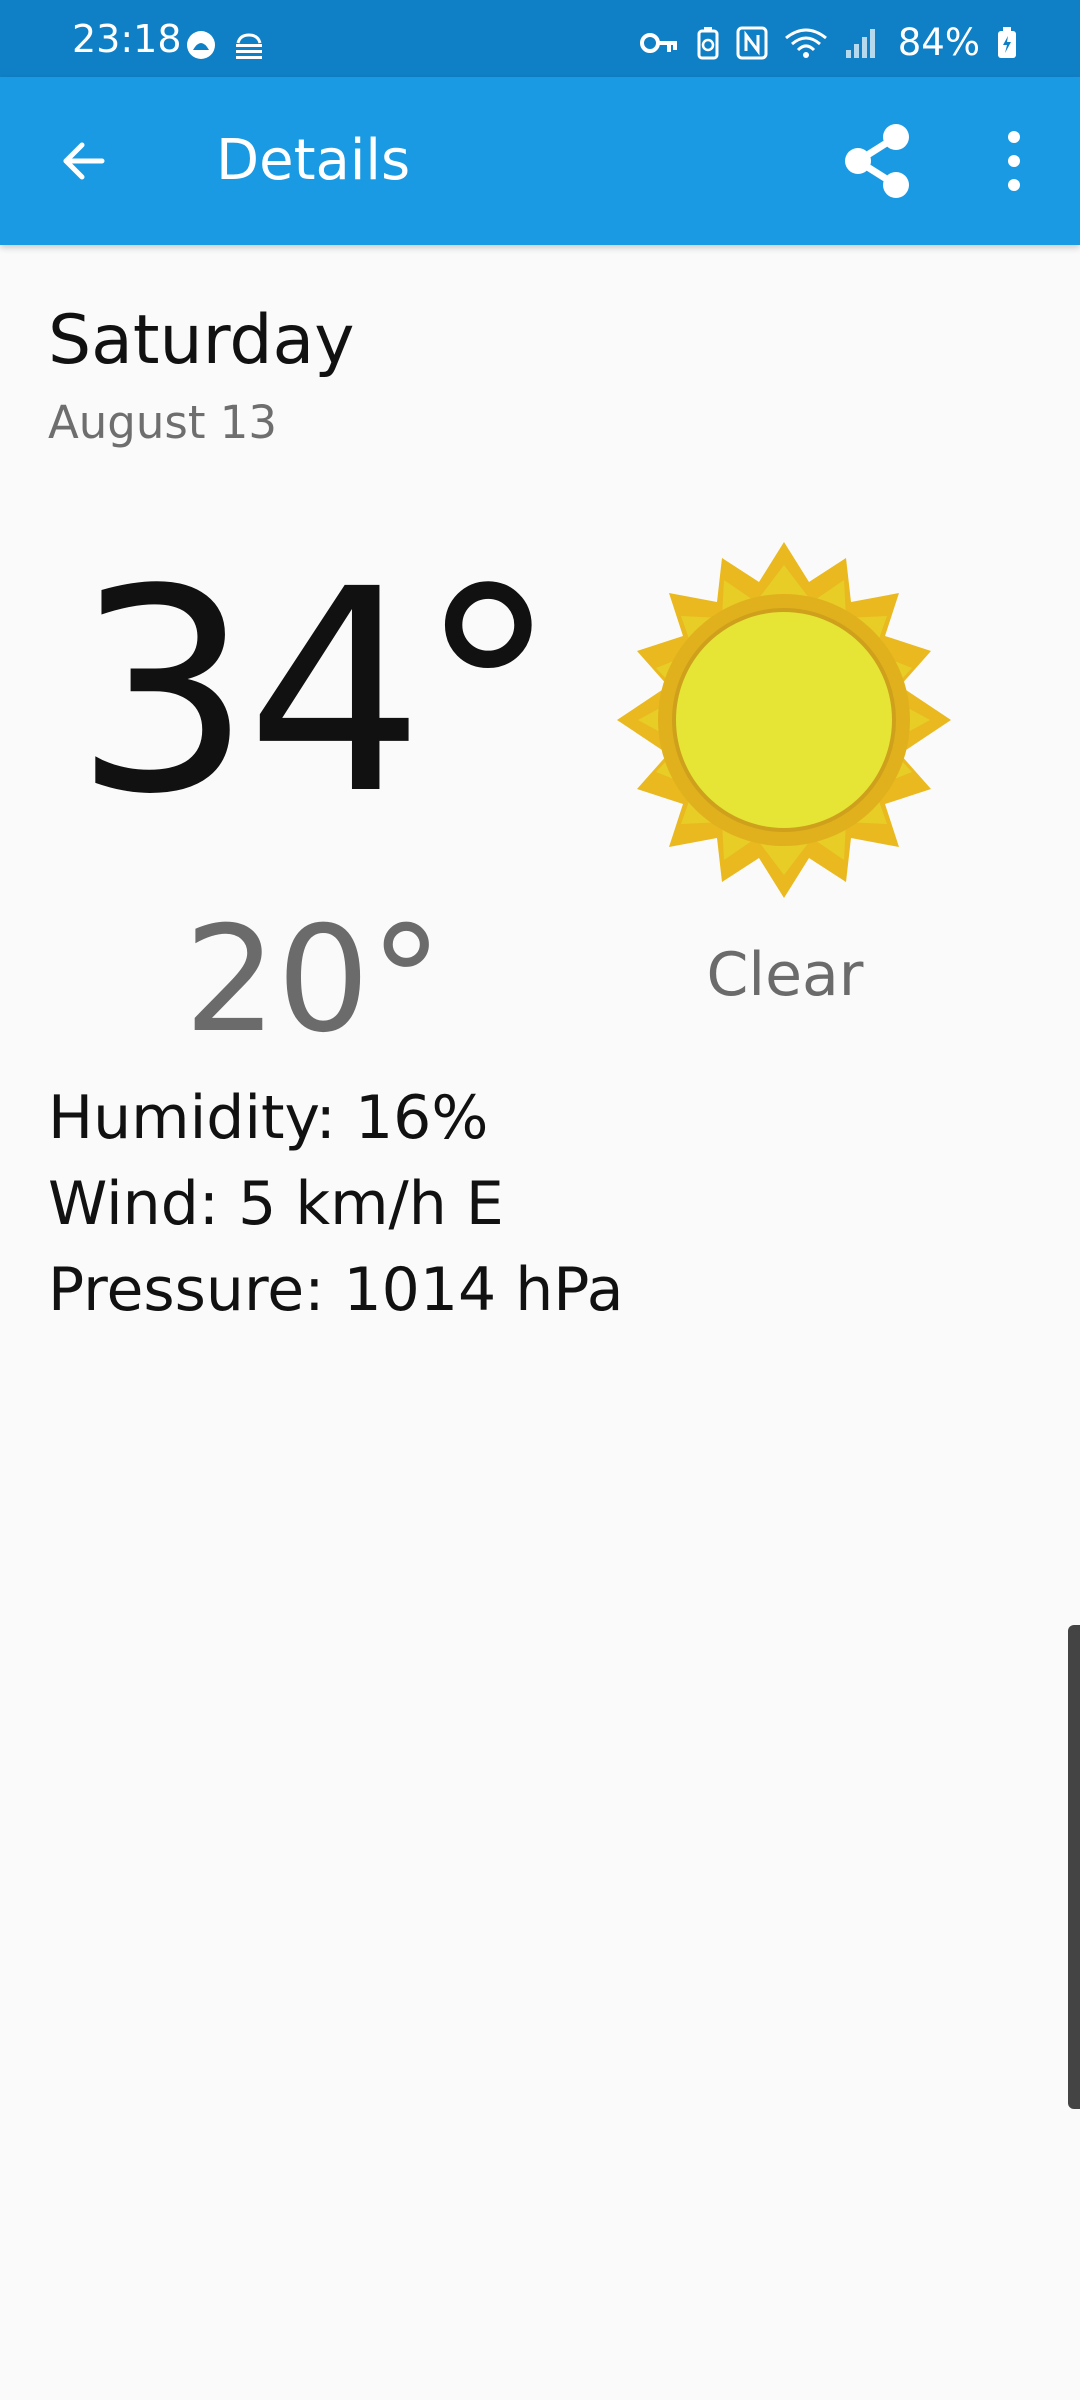  I want to click on more-vert-icon, so click(1014, 161).